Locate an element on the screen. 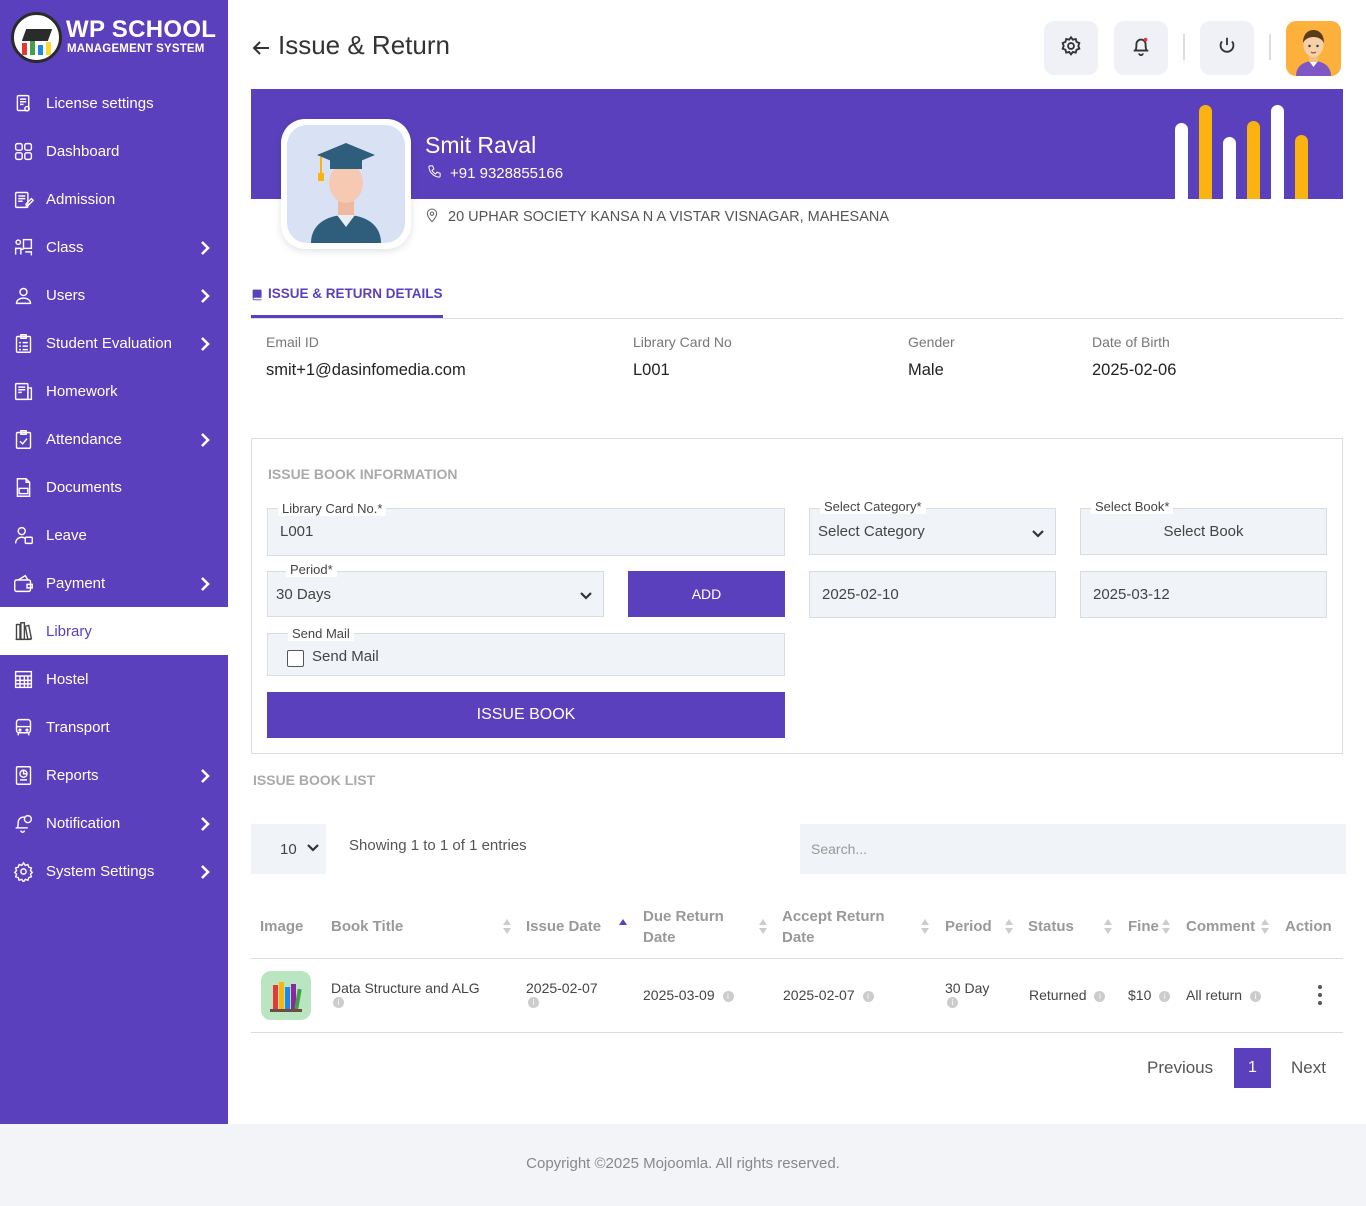 This screenshot has height=1206, width=1366. sidebar-item-label: Payment is located at coordinates (76, 583).